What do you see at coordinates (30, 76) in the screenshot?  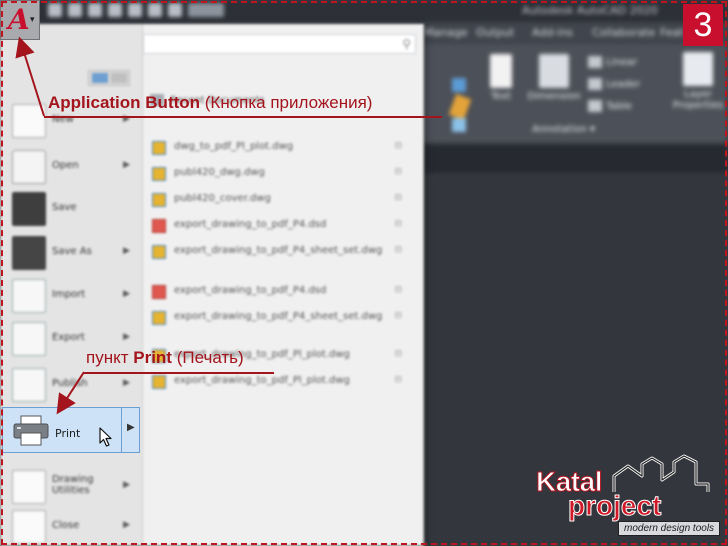 I see `arrow-to-app-button` at bounding box center [30, 76].